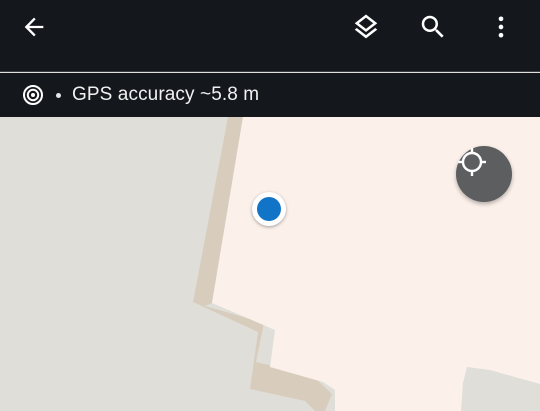 This screenshot has width=540, height=411. I want to click on arrow-back-icon, so click(34, 27).